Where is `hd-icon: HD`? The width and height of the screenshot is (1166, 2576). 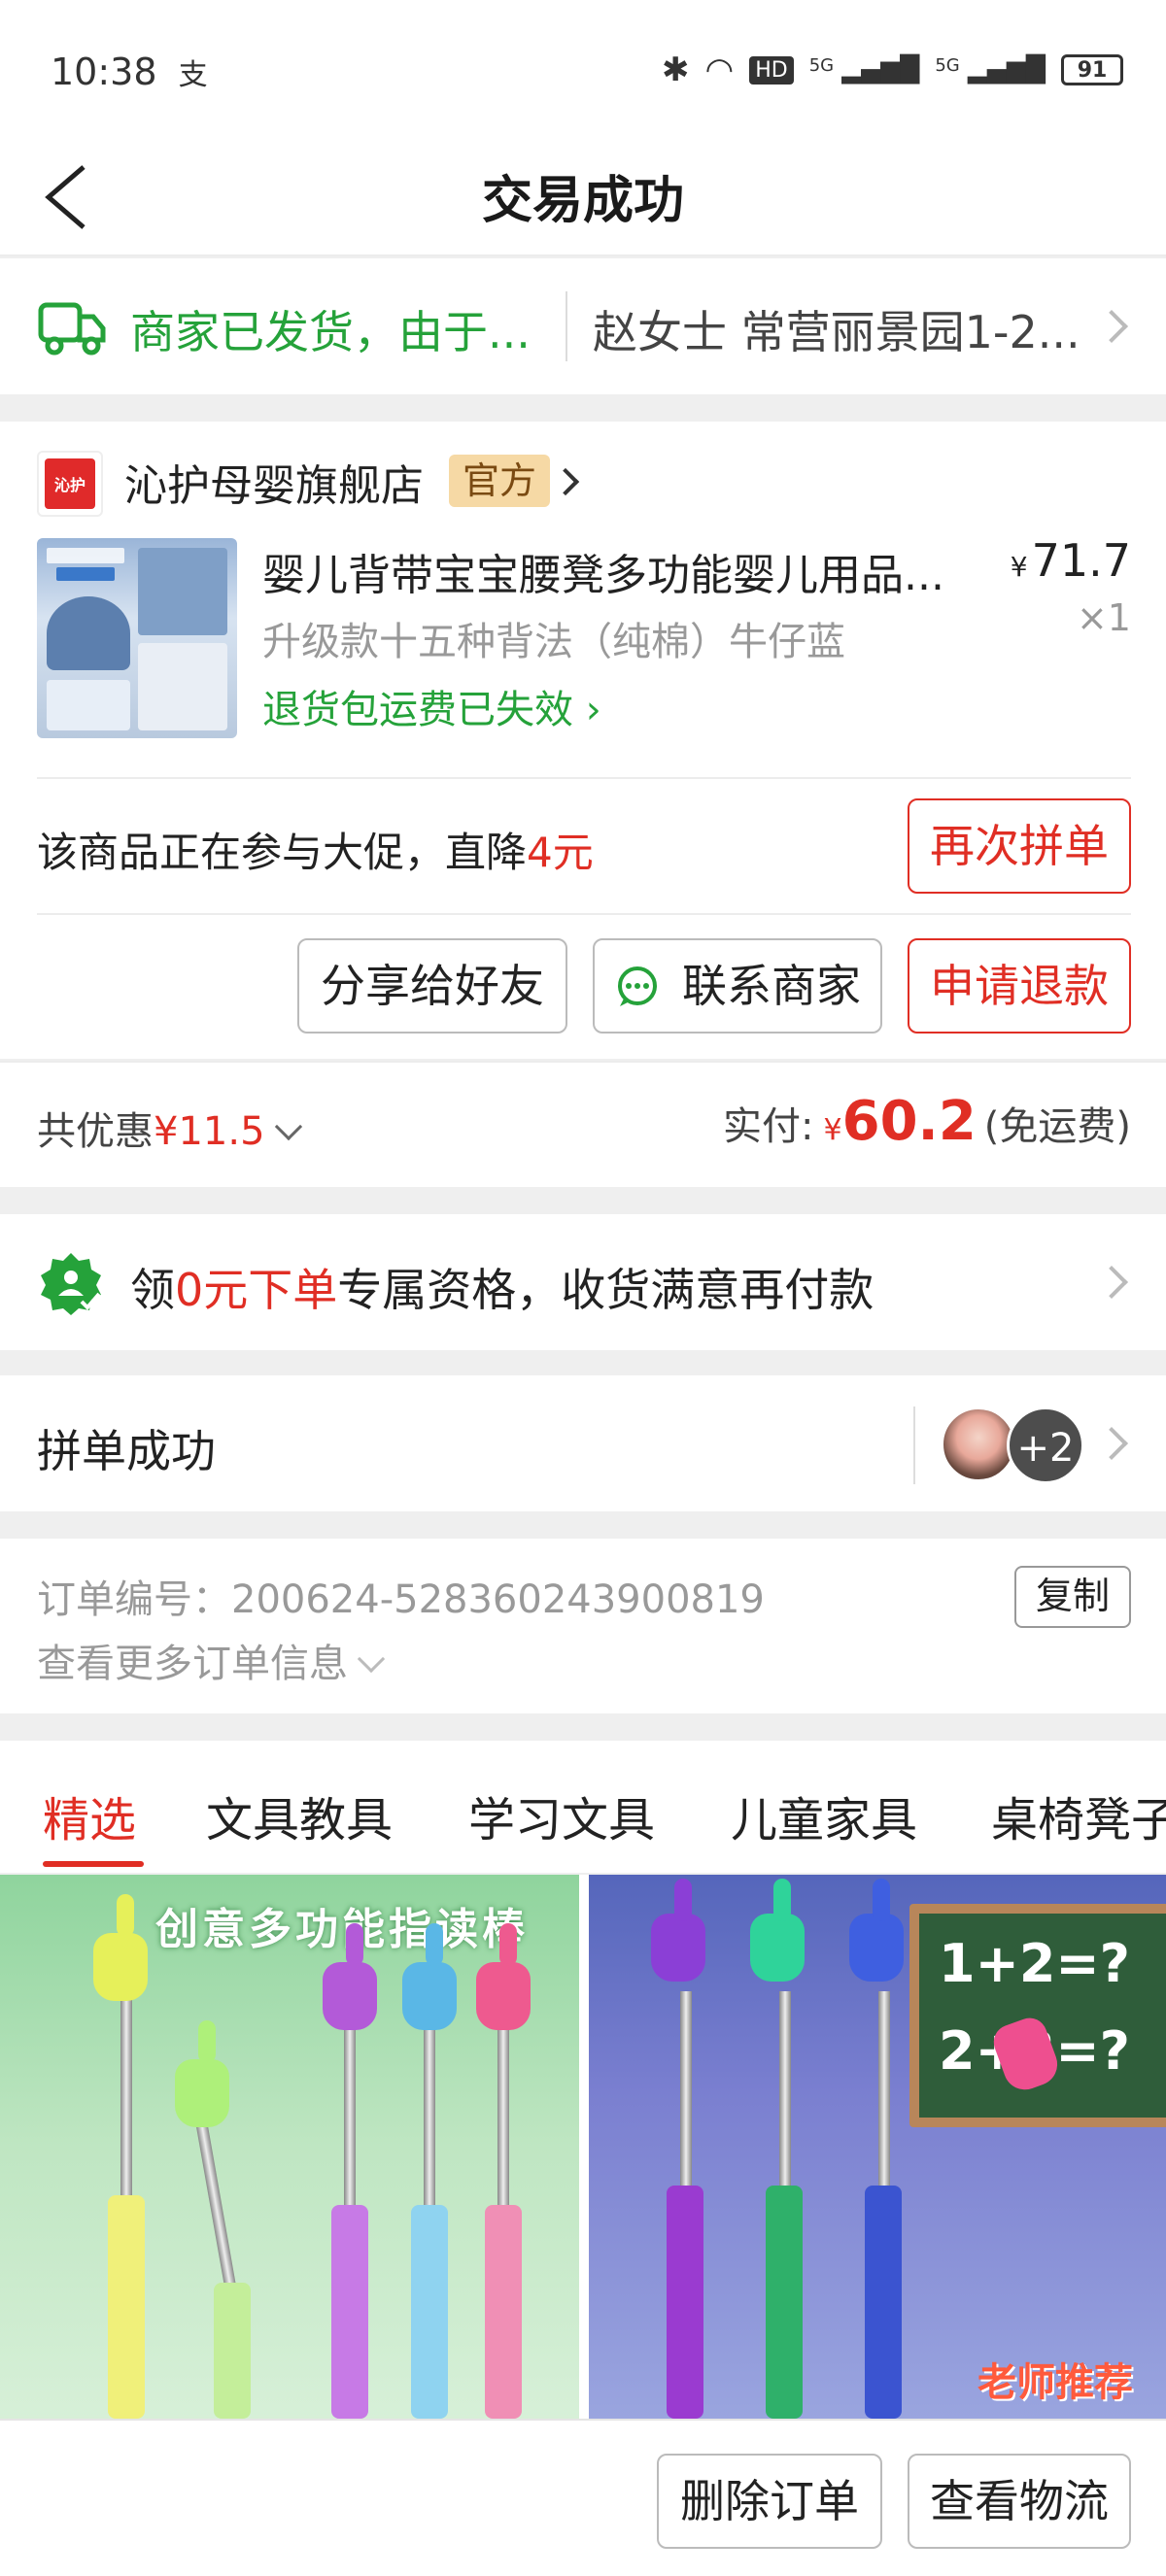 hd-icon: HD is located at coordinates (771, 70).